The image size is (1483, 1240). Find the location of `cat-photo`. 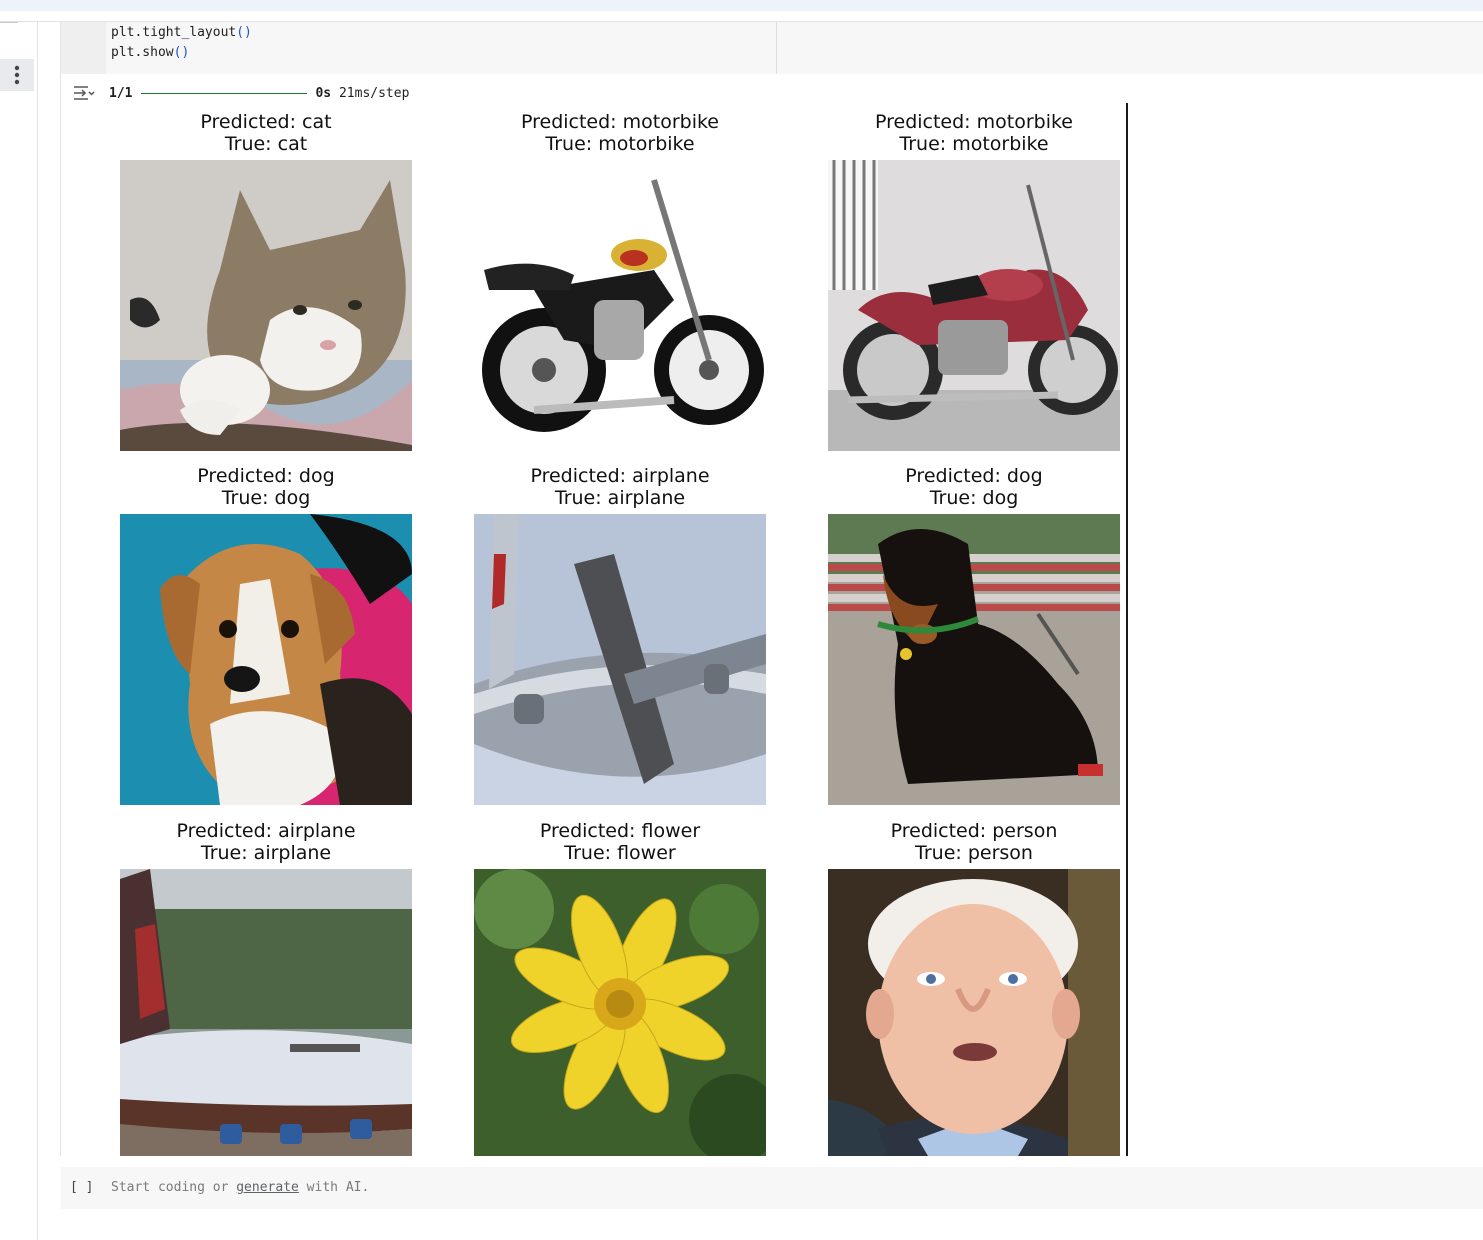

cat-photo is located at coordinates (266, 305).